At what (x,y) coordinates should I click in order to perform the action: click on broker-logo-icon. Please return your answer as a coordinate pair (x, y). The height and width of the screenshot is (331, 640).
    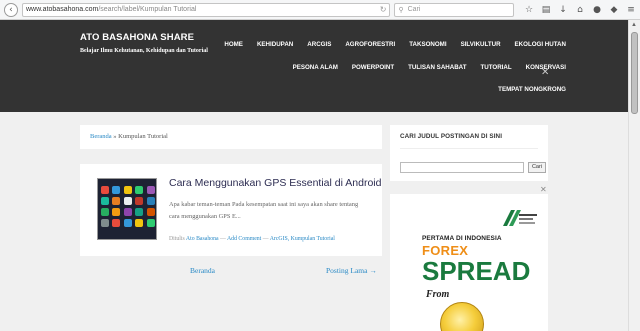
    Looking at the image, I should click on (520, 218).